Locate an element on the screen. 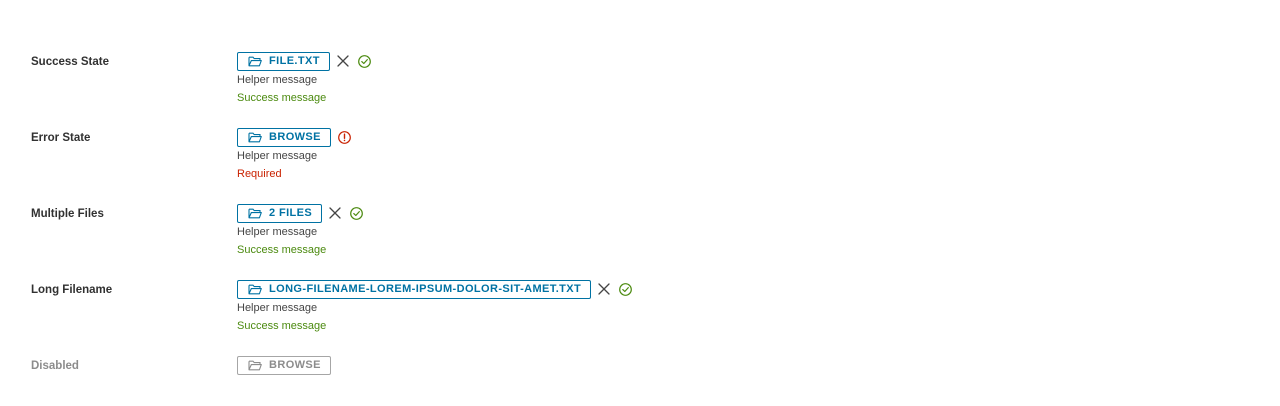  field-label: Multiple Files is located at coordinates (67, 214).